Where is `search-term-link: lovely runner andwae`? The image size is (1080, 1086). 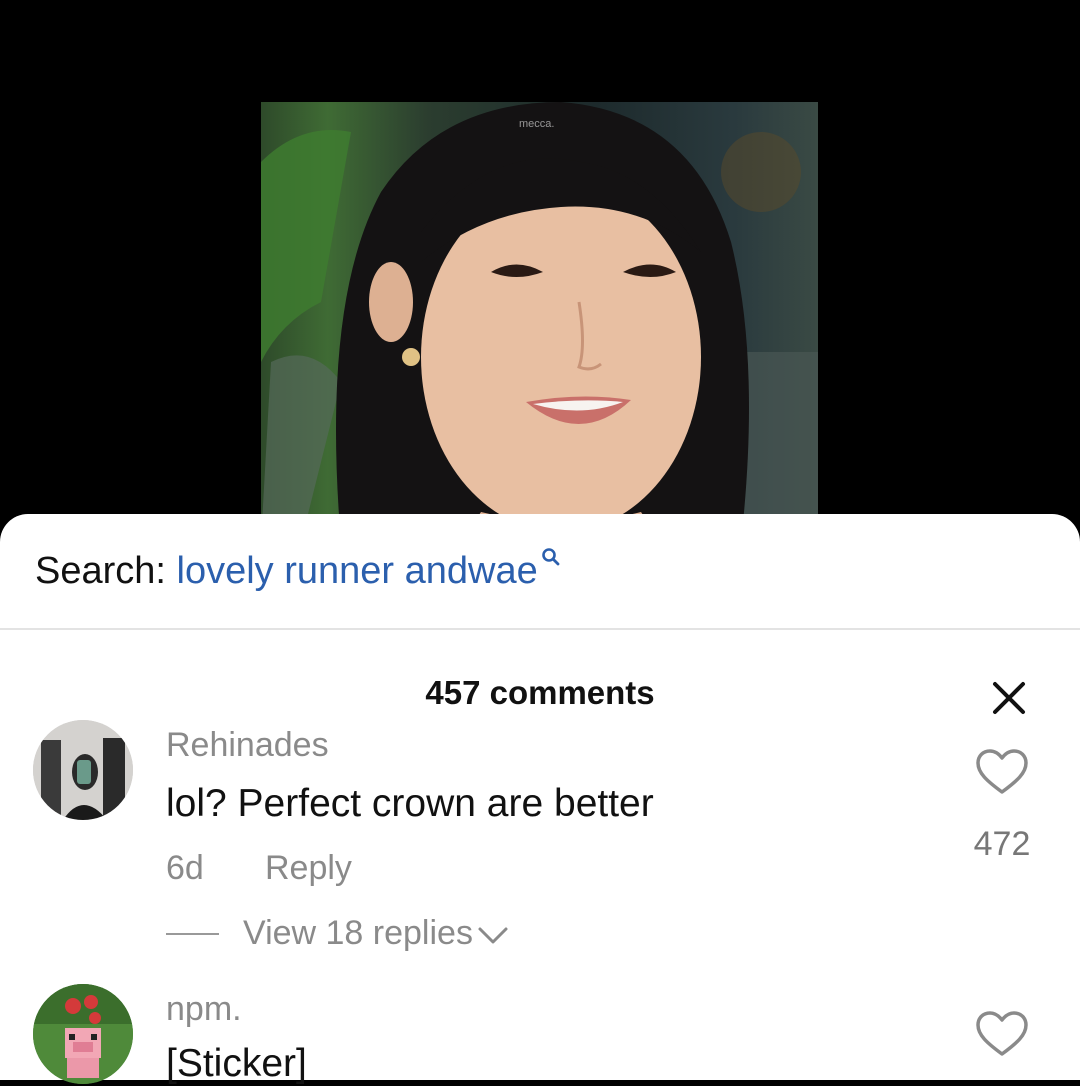 search-term-link: lovely runner andwae is located at coordinates (357, 571).